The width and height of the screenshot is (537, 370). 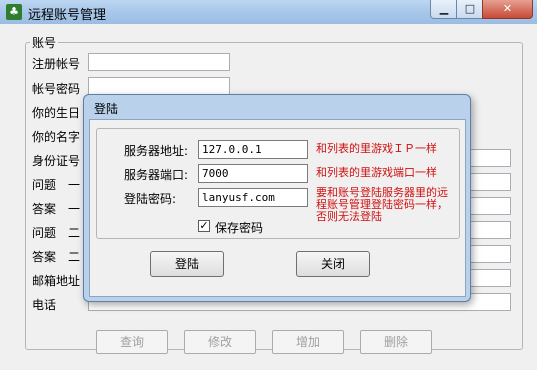 What do you see at coordinates (14, 12) in the screenshot?
I see `app-icon: ♣` at bounding box center [14, 12].